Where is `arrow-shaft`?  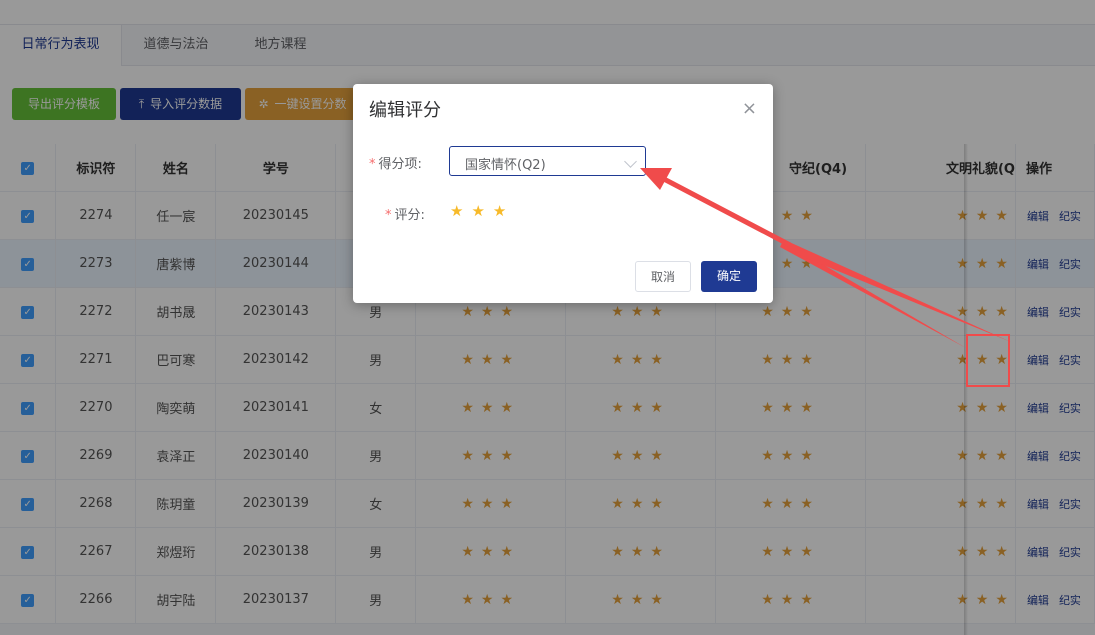
arrow-shaft is located at coordinates (897, 291).